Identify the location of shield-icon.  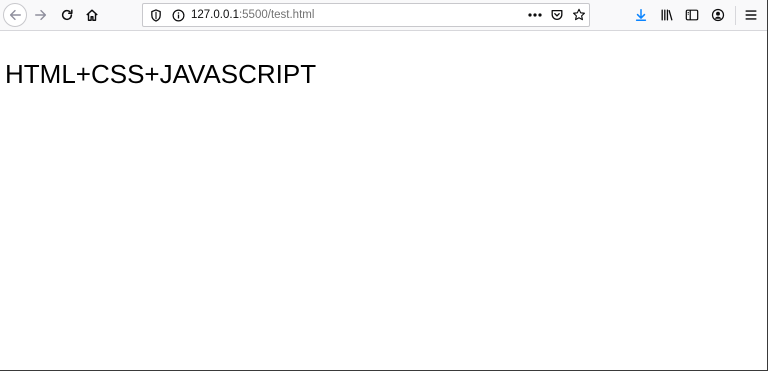
(156, 15).